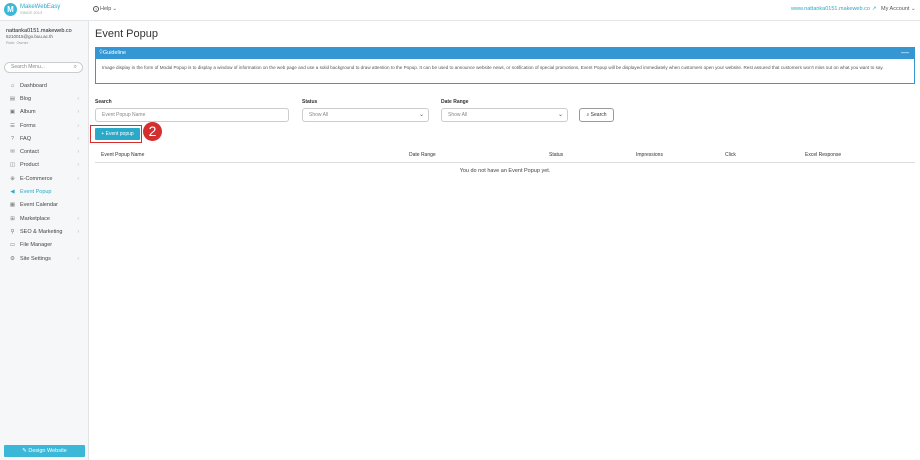 This screenshot has width=920, height=460. Describe the element at coordinates (40, 6) in the screenshot. I see `logo-name: MakeWebEasy` at that location.